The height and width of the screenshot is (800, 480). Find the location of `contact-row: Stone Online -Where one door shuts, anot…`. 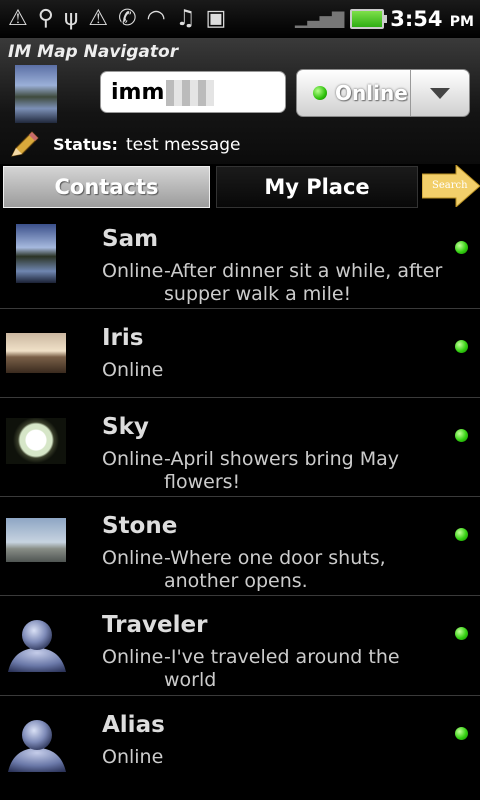

contact-row: Stone Online -Where one door shuts, anot… is located at coordinates (240, 546).